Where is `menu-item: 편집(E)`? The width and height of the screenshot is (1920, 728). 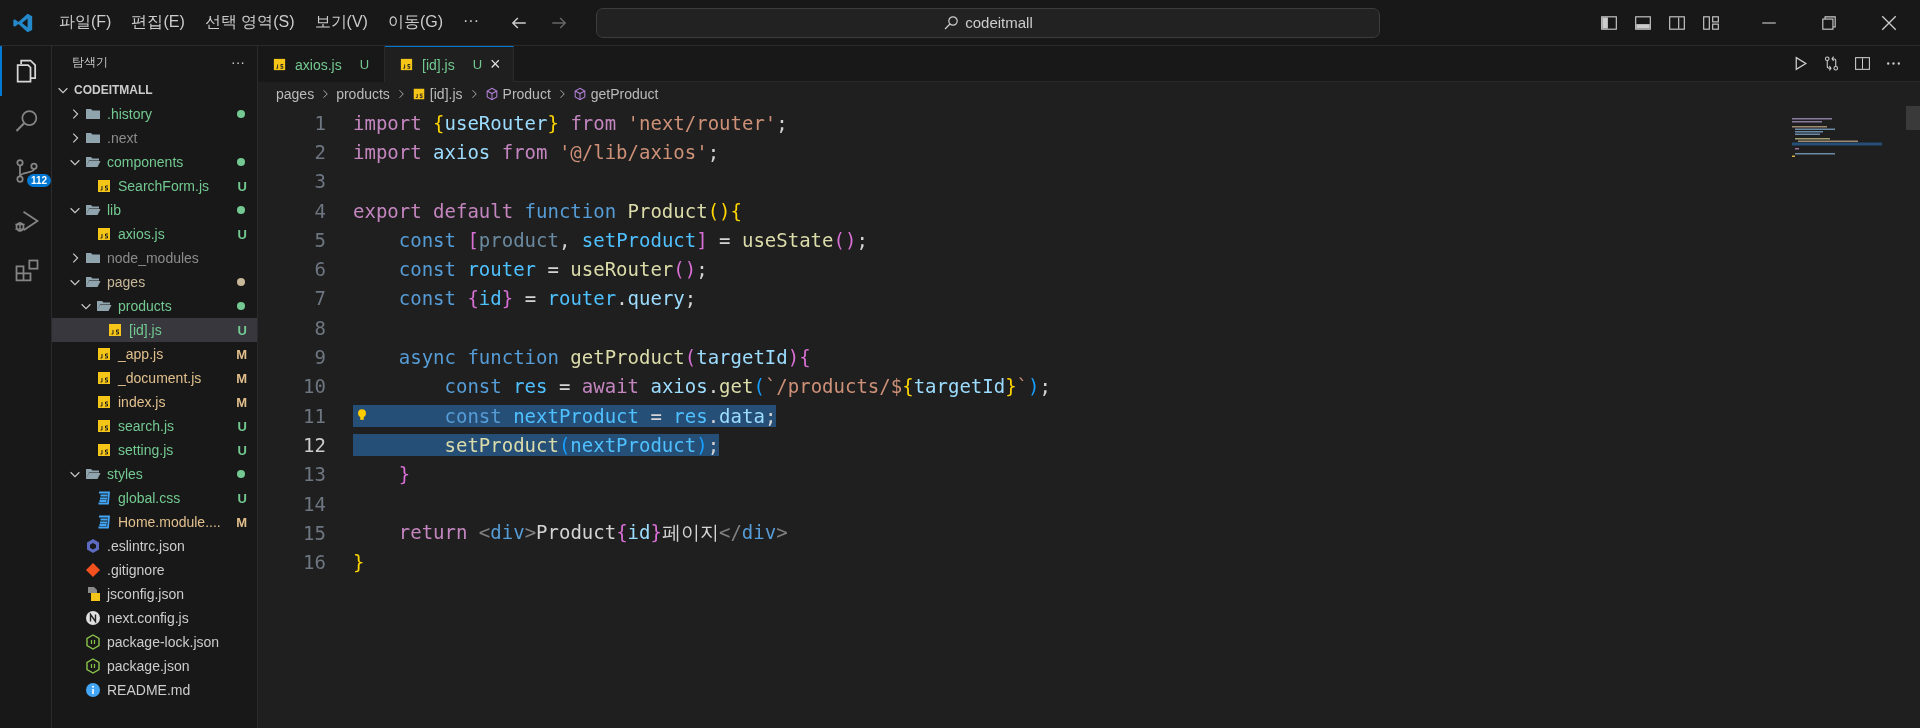
menu-item: 편집(E) is located at coordinates (158, 22).